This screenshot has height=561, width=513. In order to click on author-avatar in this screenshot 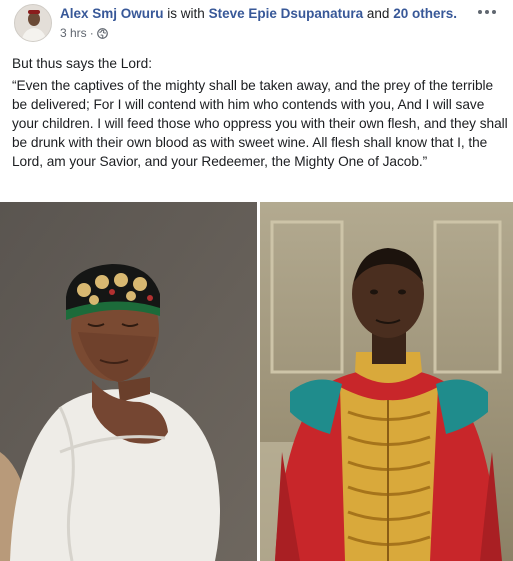, I will do `click(33, 23)`.